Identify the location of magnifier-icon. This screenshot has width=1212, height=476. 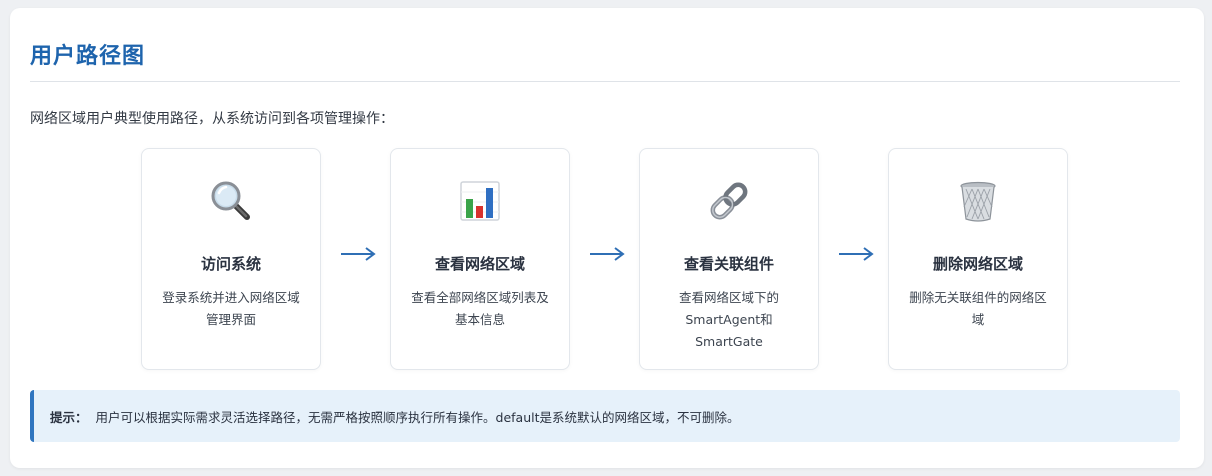
(231, 201).